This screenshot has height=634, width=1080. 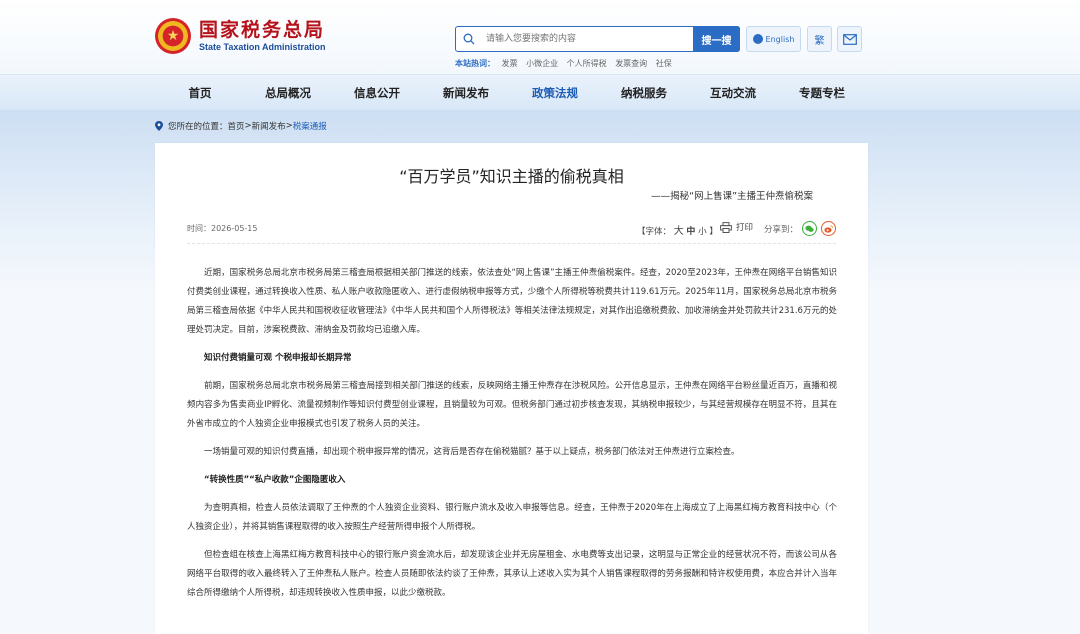 I want to click on nav-info-disclosure: 信息公开, so click(x=377, y=93).